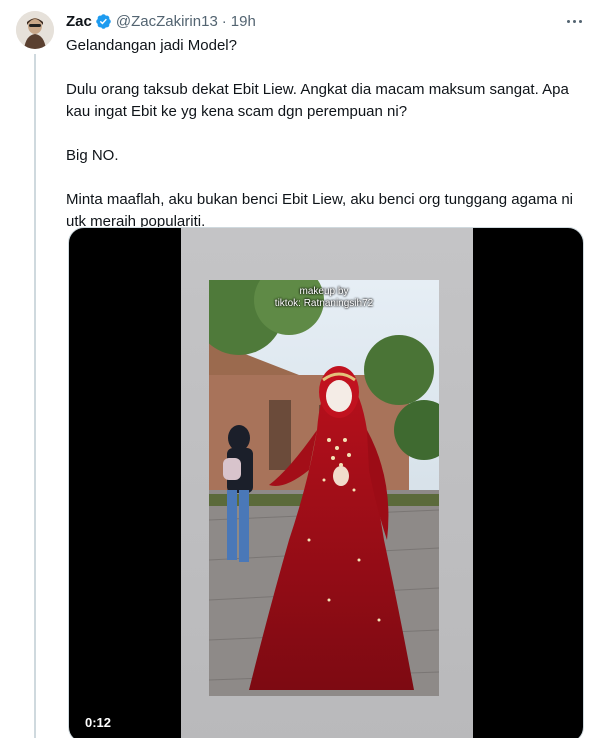 The width and height of the screenshot is (590, 738). I want to click on author-handle: @ZacZakirin13, so click(167, 21).